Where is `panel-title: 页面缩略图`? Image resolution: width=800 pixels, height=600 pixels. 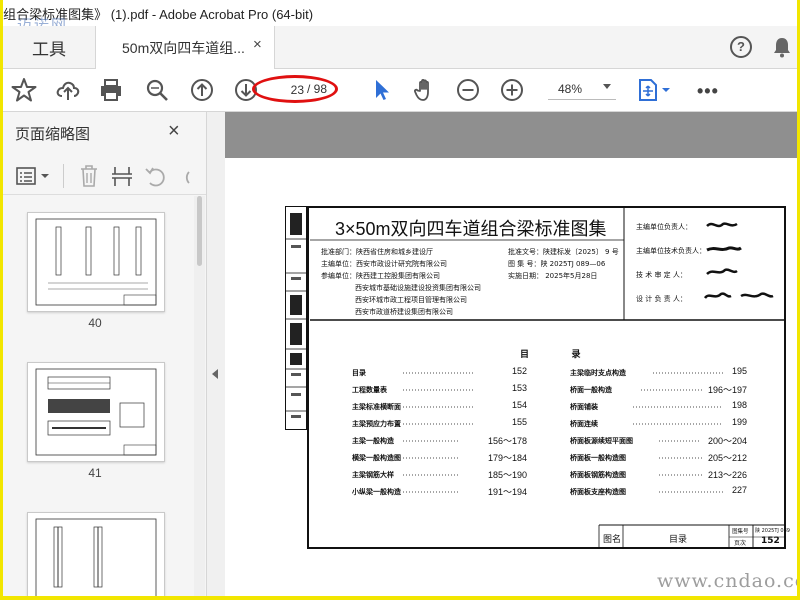
panel-title: 页面缩略图 is located at coordinates (53, 134).